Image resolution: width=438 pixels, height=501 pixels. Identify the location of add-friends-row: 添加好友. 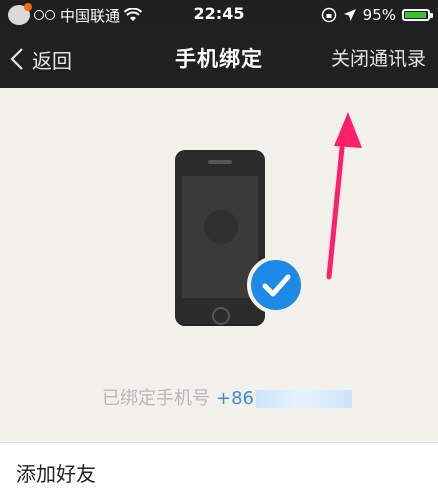
(219, 471).